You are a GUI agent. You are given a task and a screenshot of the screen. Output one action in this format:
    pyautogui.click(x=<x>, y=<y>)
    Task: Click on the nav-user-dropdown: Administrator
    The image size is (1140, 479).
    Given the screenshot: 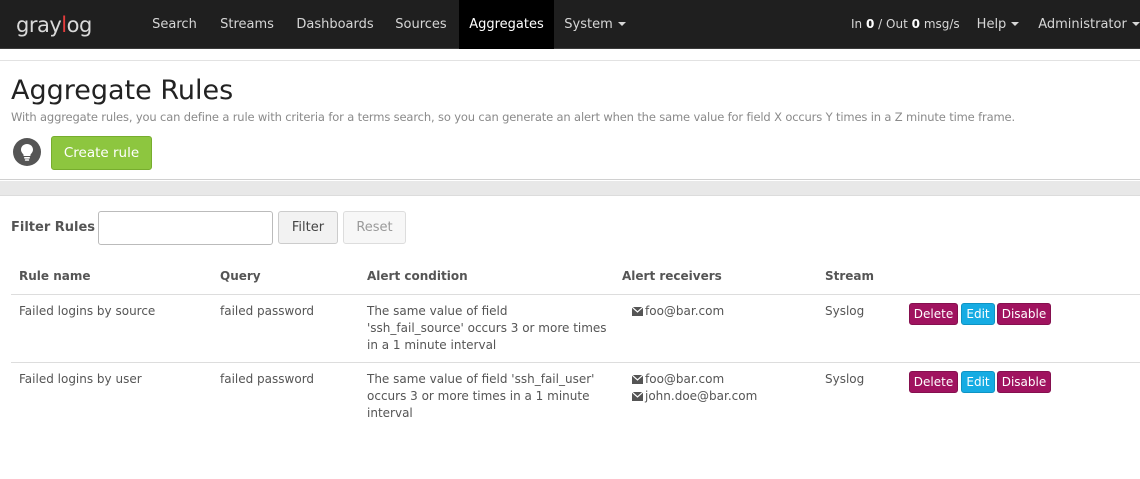 What is the action you would take?
    pyautogui.click(x=1089, y=24)
    